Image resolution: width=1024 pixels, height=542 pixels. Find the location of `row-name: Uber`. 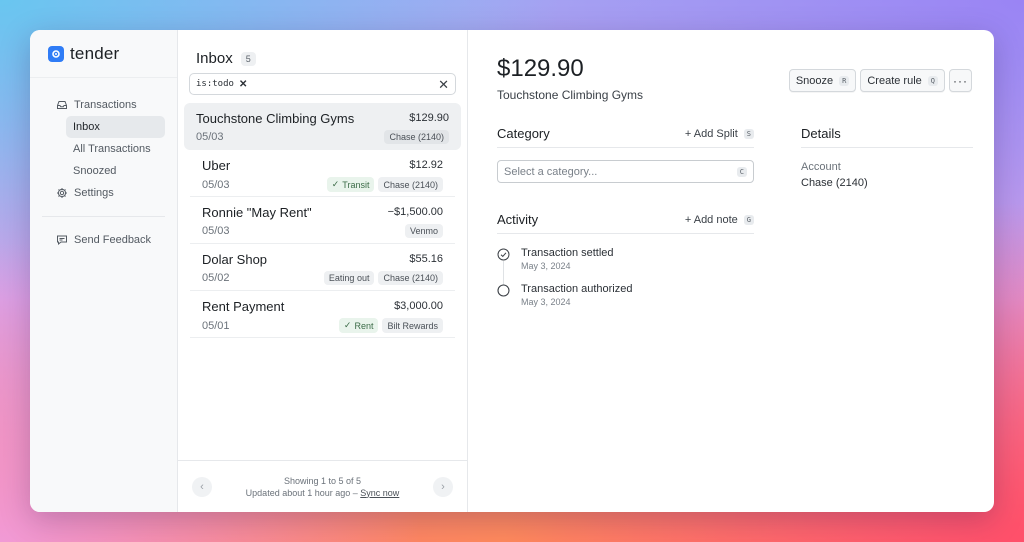

row-name: Uber is located at coordinates (216, 165).